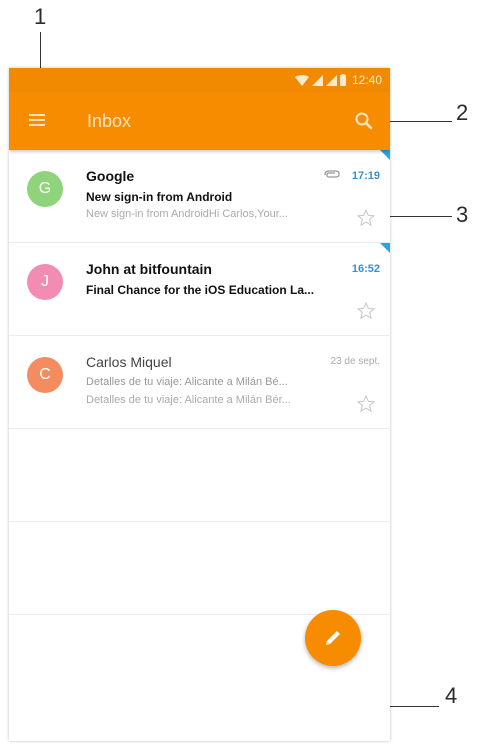 This screenshot has height=751, width=478. What do you see at coordinates (342, 80) in the screenshot?
I see `battery-icon` at bounding box center [342, 80].